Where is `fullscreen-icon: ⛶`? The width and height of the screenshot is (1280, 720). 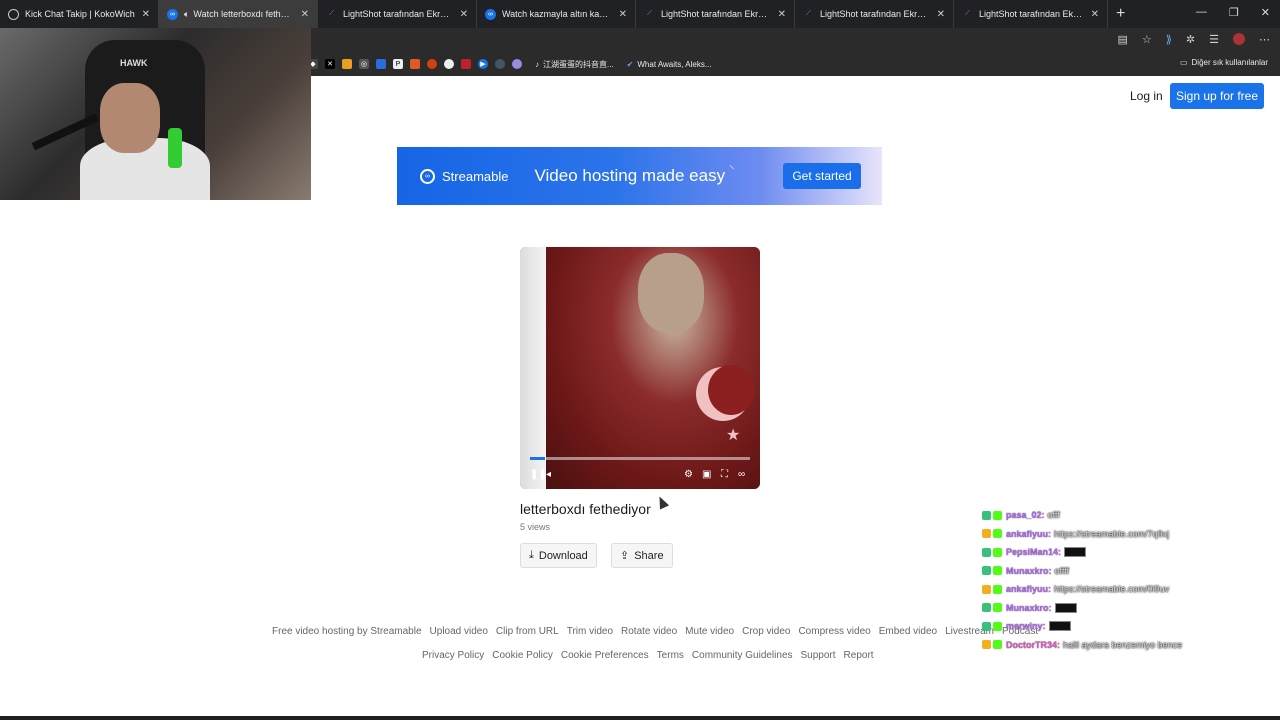
fullscreen-icon: ⛶ is located at coordinates (724, 474).